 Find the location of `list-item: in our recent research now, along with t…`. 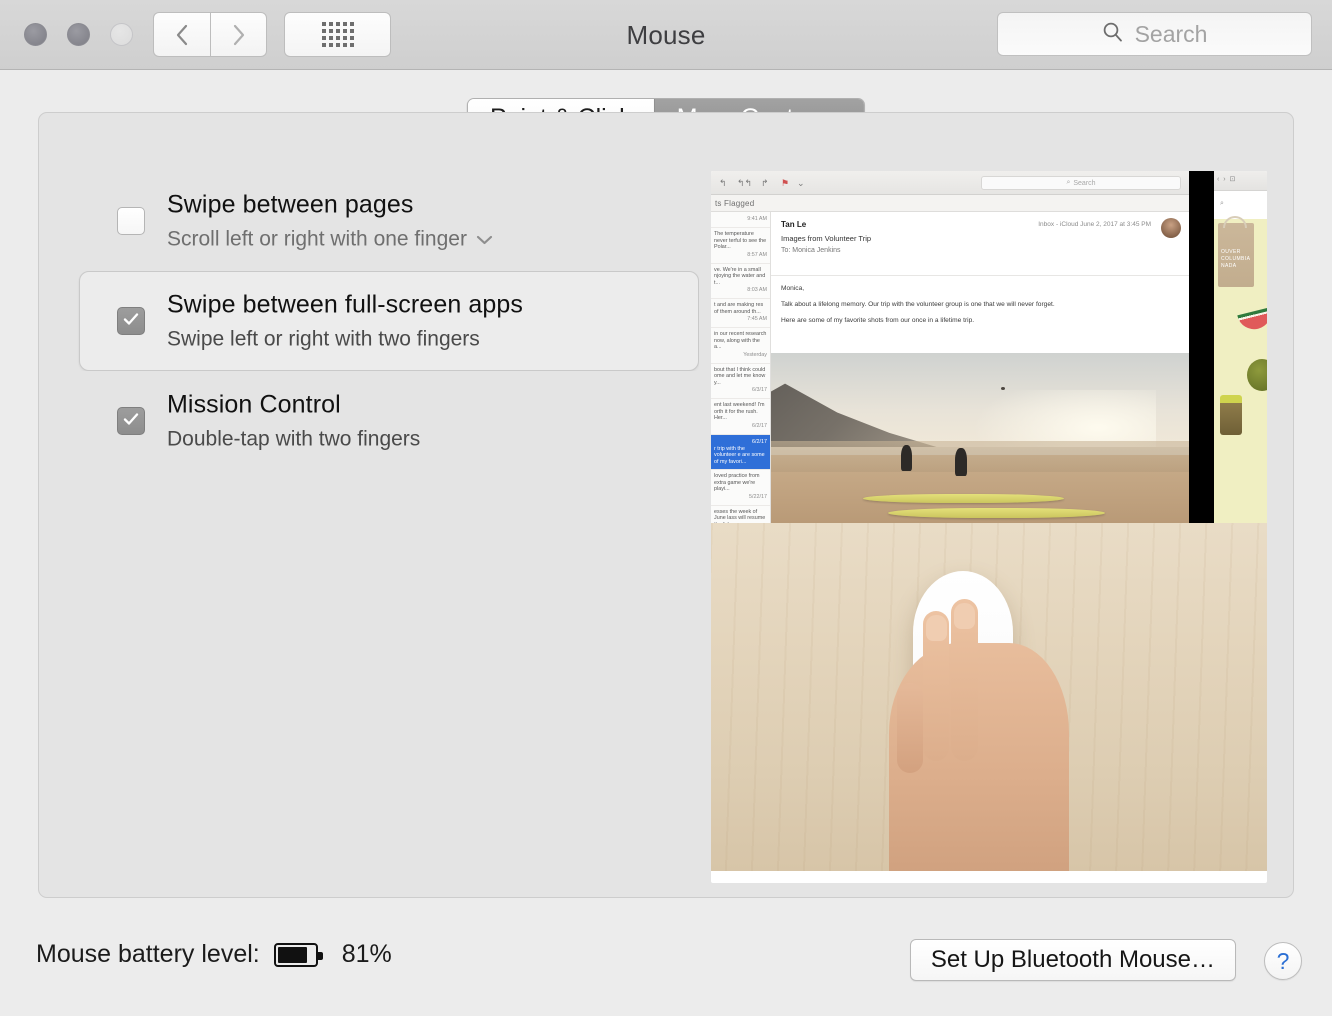

list-item: in our recent research now, along with t… is located at coordinates (740, 346).